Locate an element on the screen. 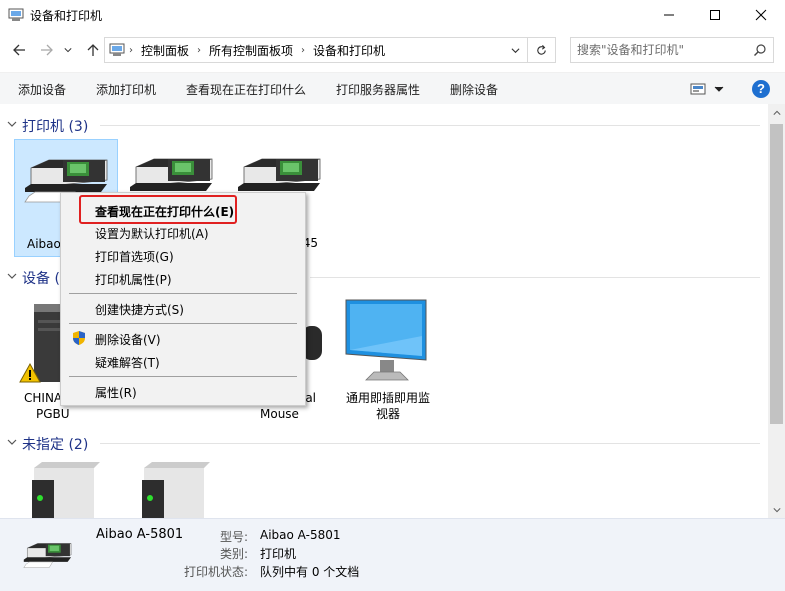 This screenshot has height=591, width=785. arrow-left-icon is located at coordinates (19, 50).